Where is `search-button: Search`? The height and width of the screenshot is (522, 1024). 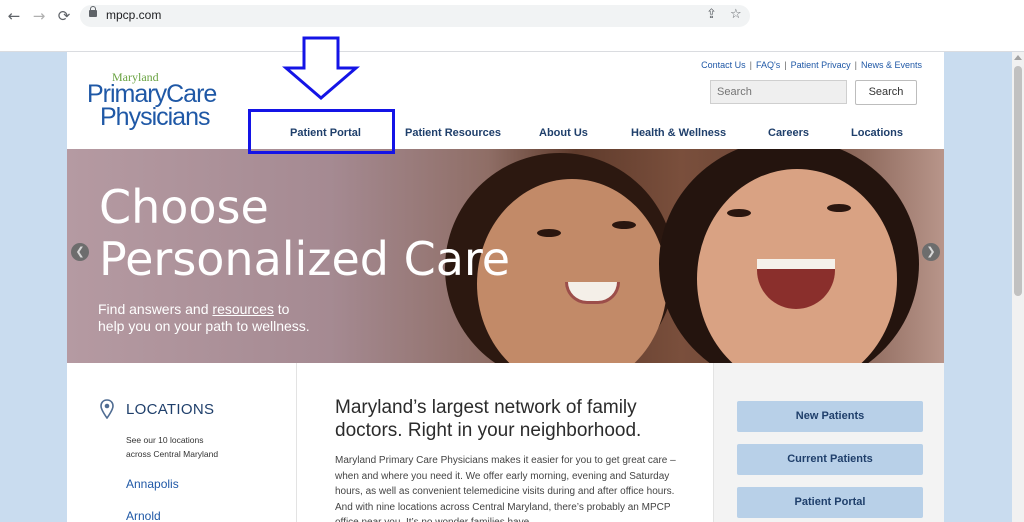
search-button: Search is located at coordinates (886, 92).